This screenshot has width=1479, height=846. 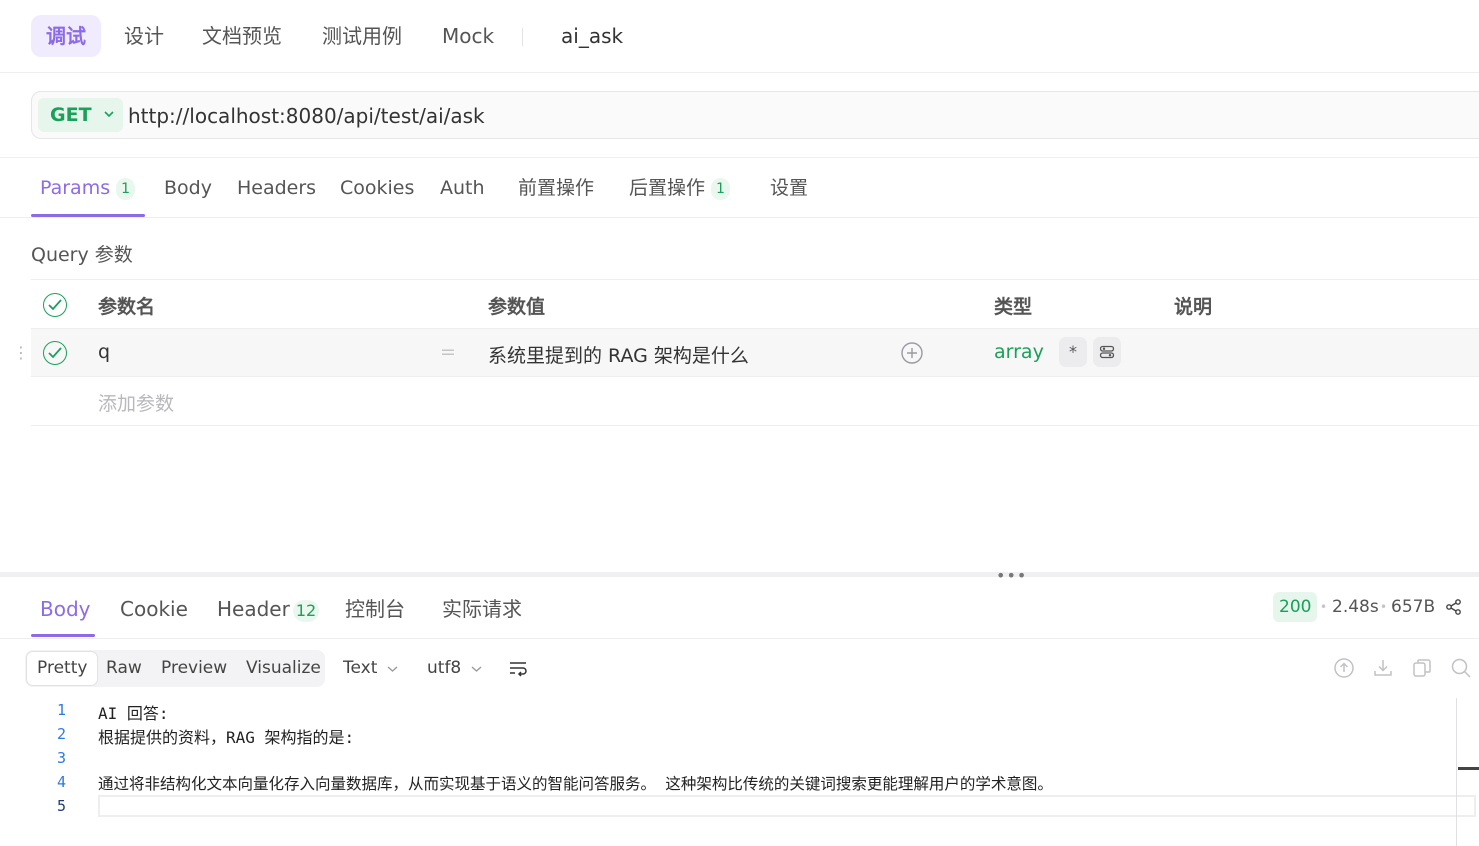 What do you see at coordinates (1295, 607) in the screenshot?
I see `status-badge: 200` at bounding box center [1295, 607].